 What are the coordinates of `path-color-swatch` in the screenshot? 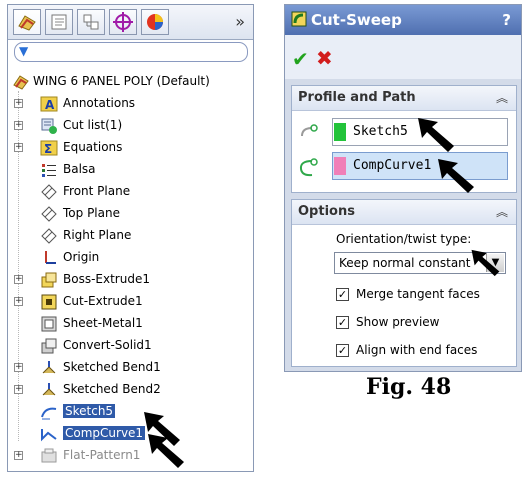 It's located at (340, 166).